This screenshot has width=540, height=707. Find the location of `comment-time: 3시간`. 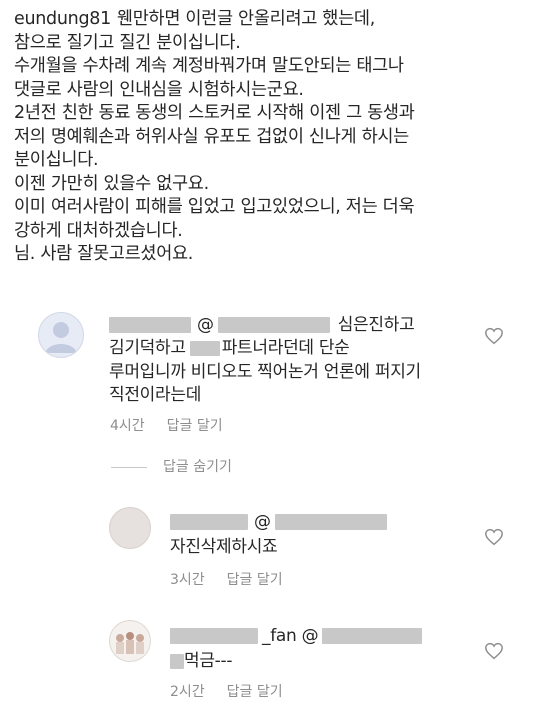

comment-time: 3시간 is located at coordinates (187, 580).